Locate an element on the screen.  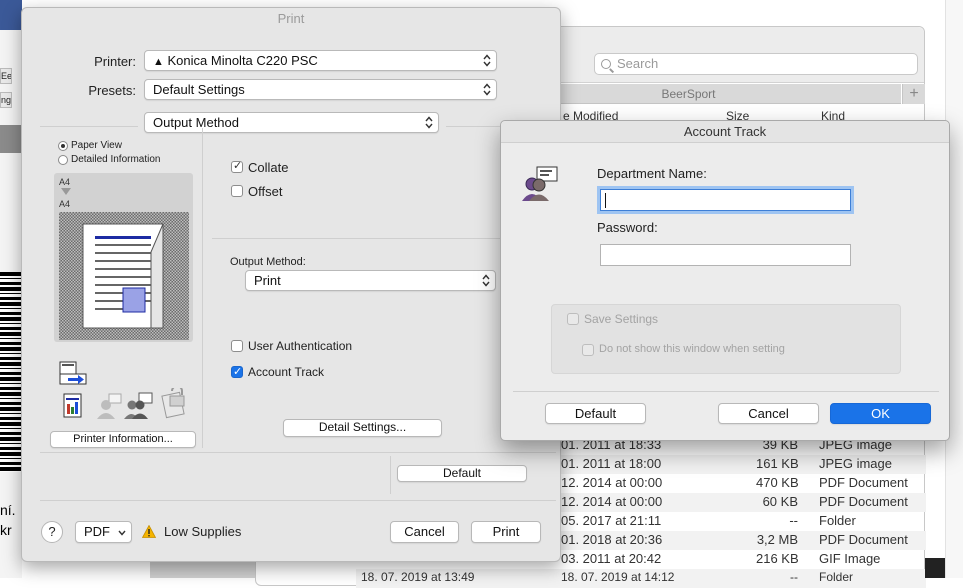
user-authentication-checkbox is located at coordinates (237, 346).